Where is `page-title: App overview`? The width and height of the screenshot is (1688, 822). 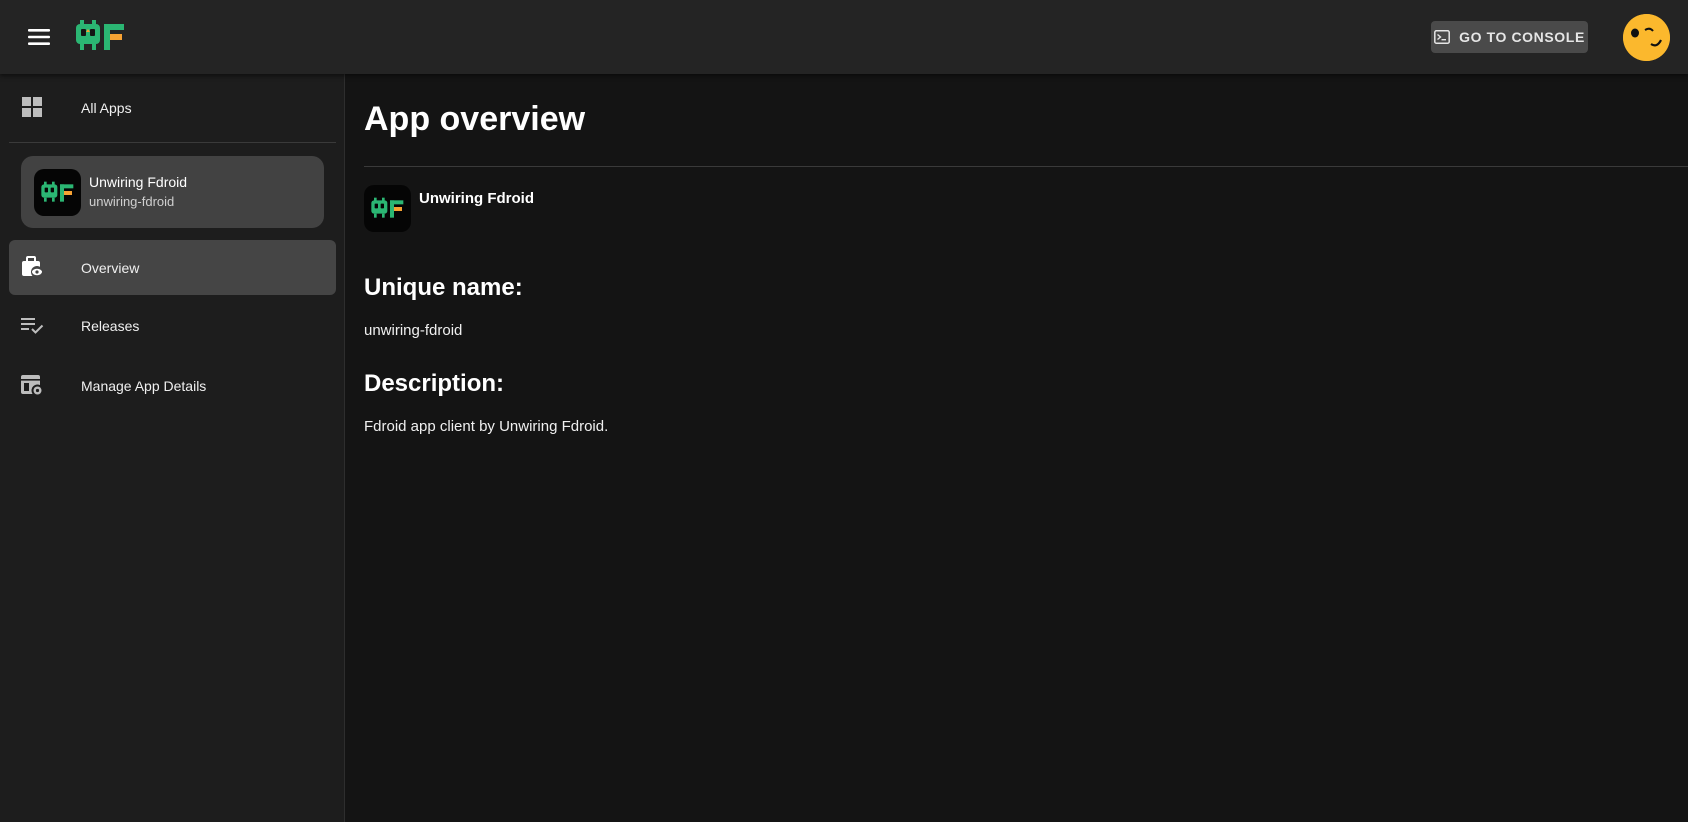 page-title: App overview is located at coordinates (475, 119).